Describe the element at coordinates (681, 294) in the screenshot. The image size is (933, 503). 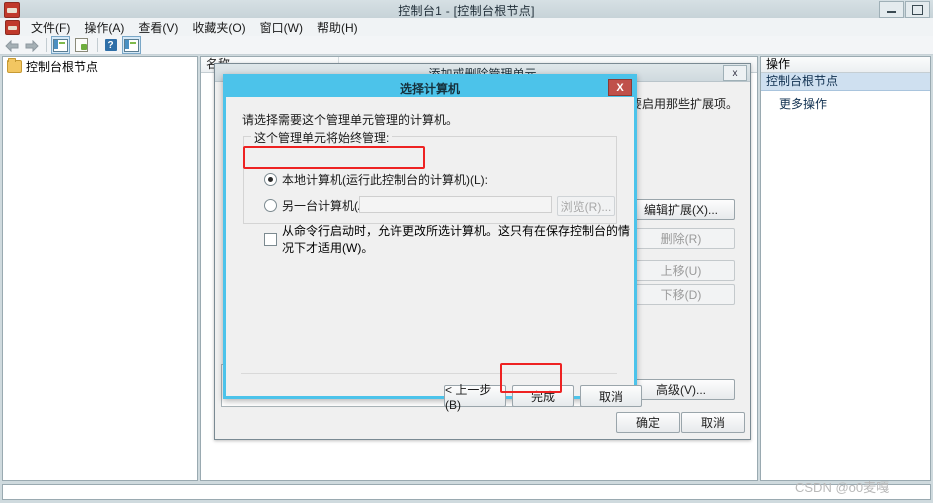
I see `move-down-button: 下移(D)` at that location.